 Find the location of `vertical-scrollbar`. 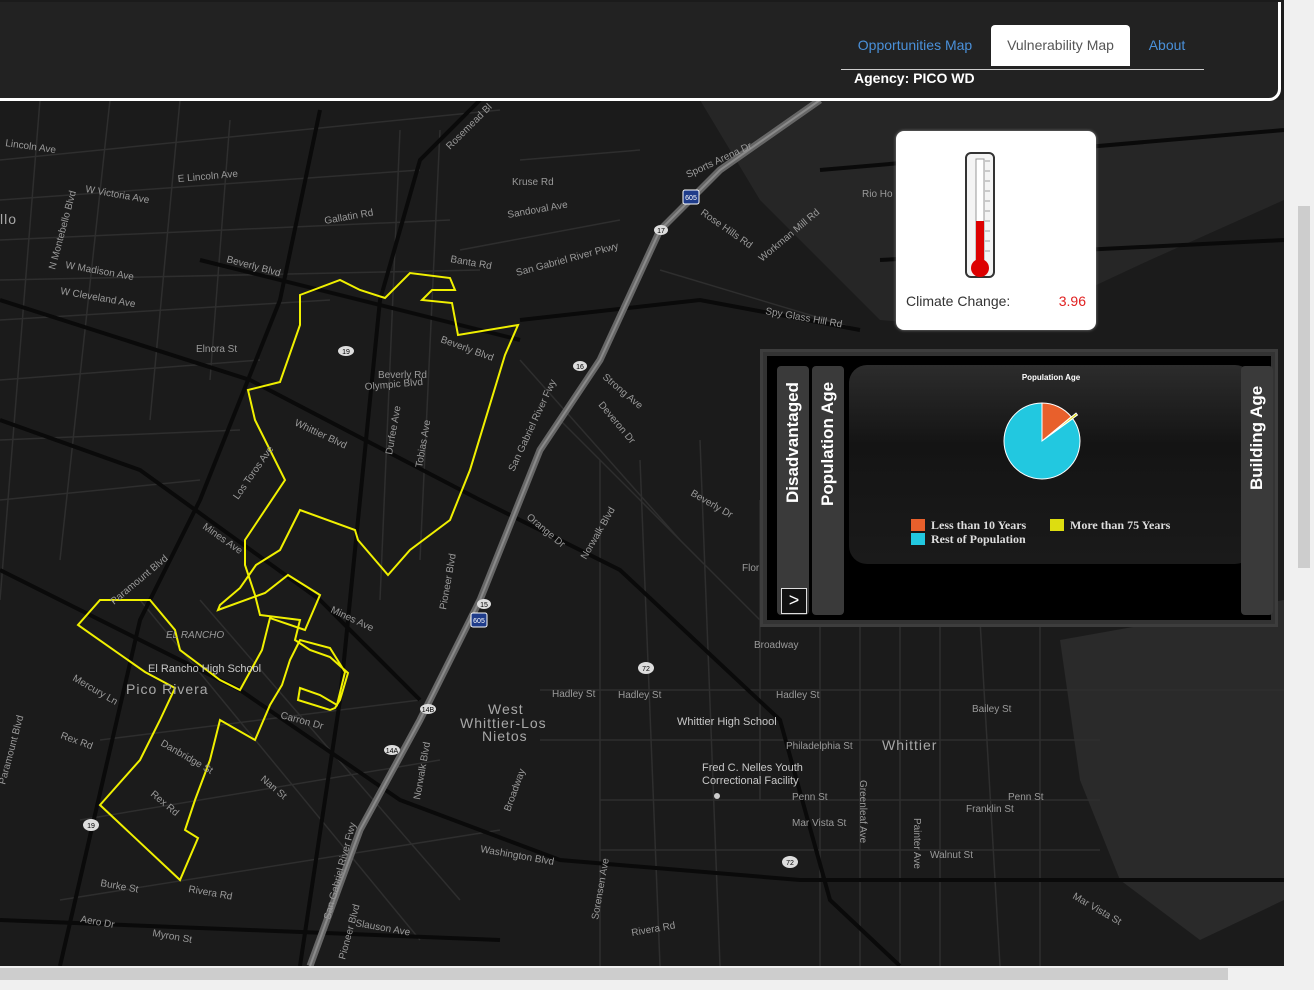

vertical-scrollbar is located at coordinates (1299, 483).